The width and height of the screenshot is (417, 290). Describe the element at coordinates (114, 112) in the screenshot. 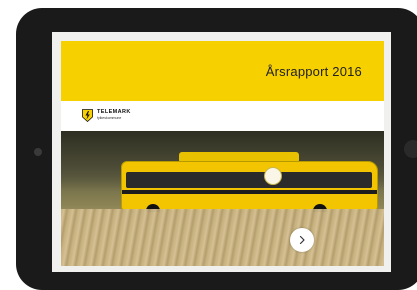

I see `logo-name: TELEMARK` at that location.